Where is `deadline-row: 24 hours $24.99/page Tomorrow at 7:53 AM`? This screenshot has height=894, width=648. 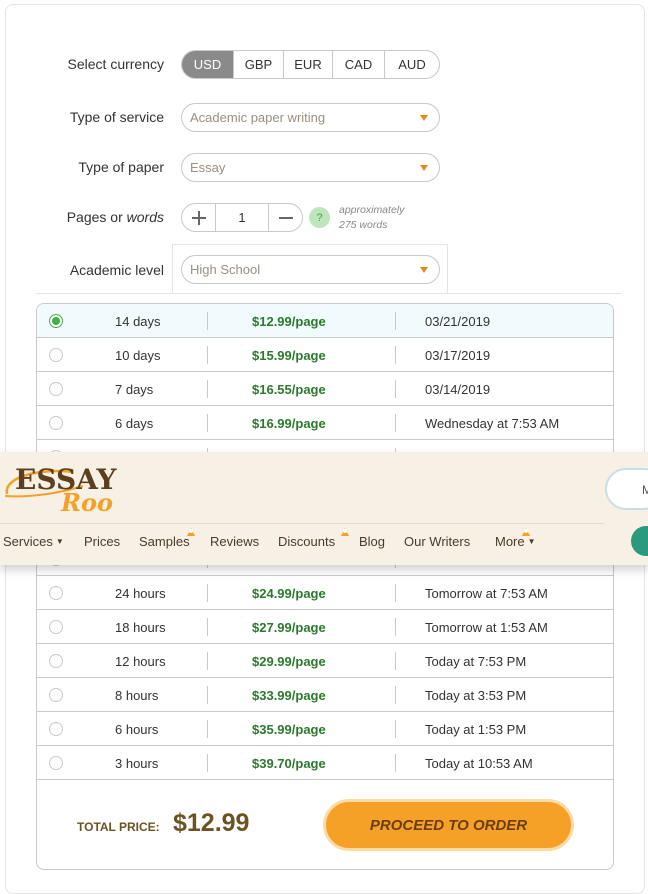 deadline-row: 24 hours $24.99/page Tomorrow at 7:53 AM is located at coordinates (325, 593).